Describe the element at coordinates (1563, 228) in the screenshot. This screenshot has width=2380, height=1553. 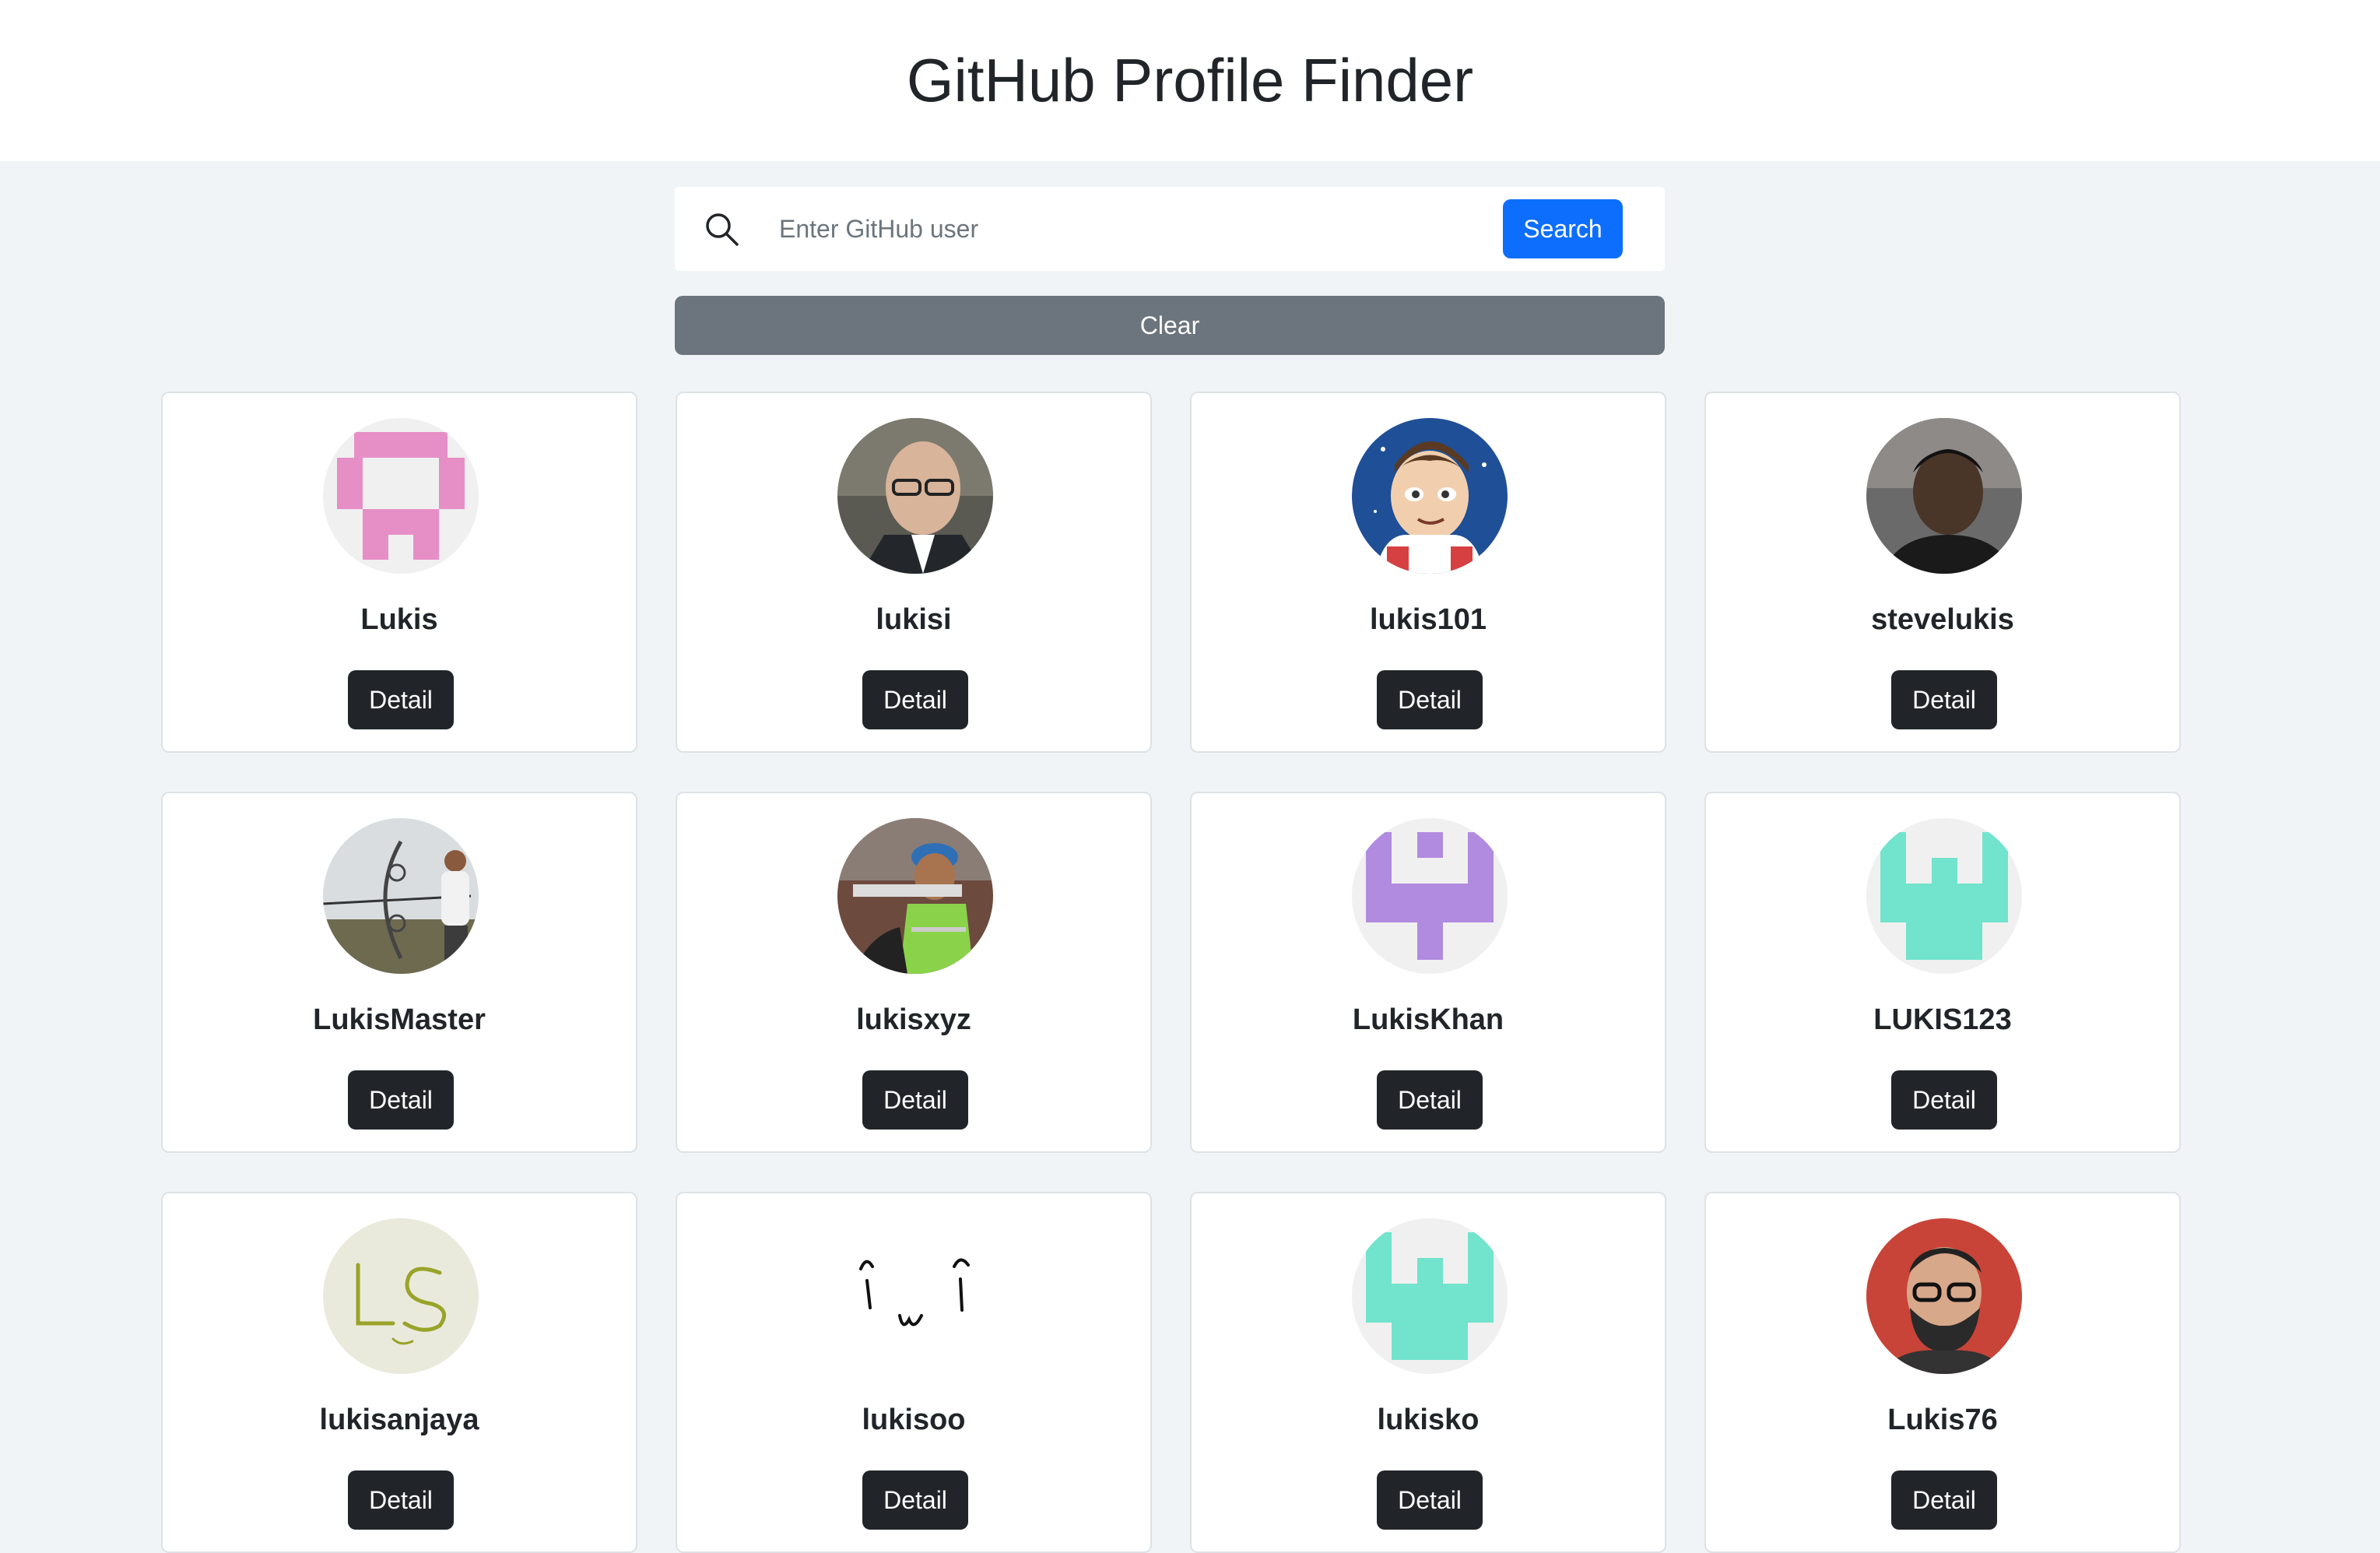
I see `search-button: Search` at that location.